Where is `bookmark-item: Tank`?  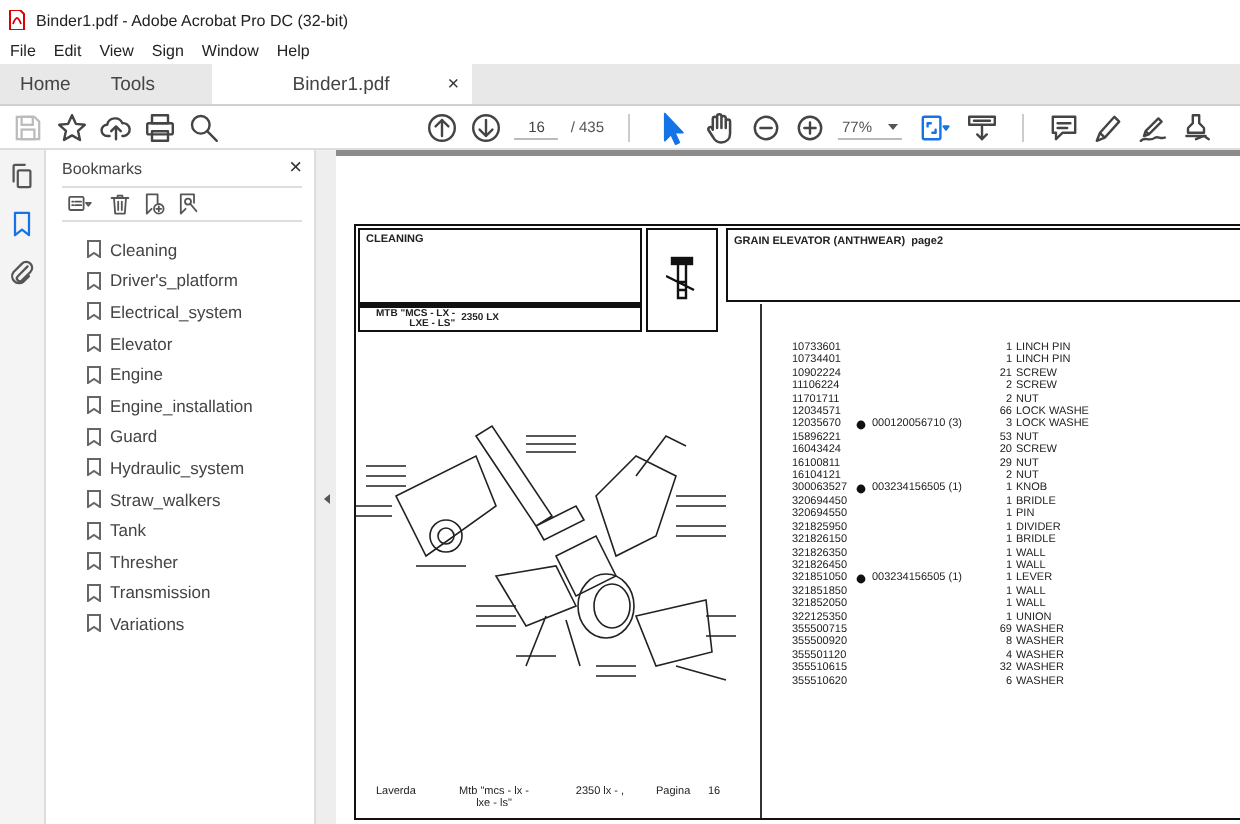
bookmark-item: Tank is located at coordinates (110, 530).